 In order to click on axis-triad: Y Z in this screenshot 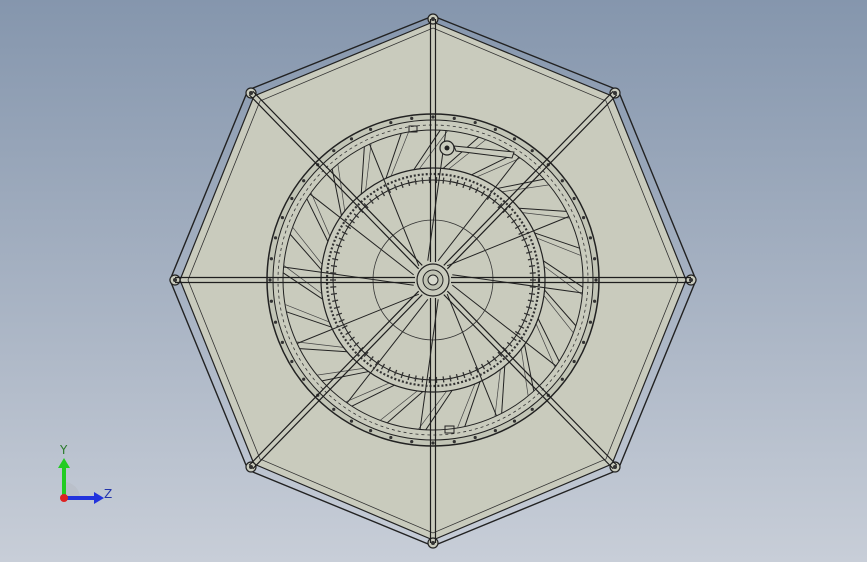, I will do `click(85, 475)`.